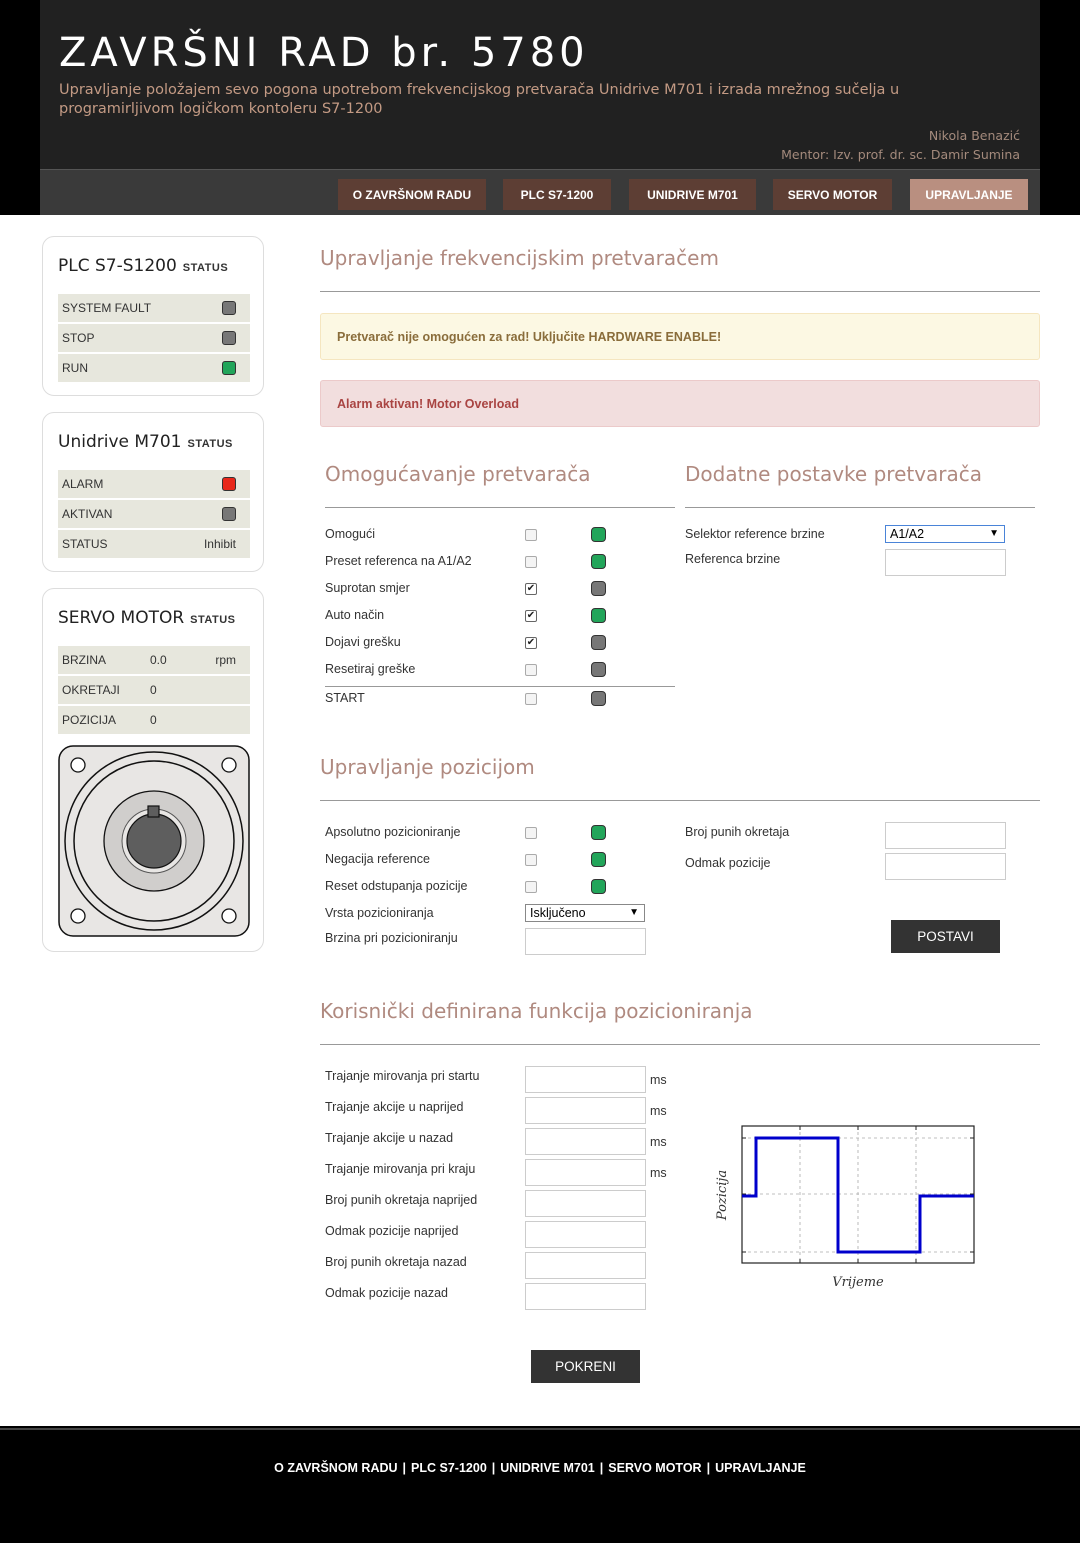 The image size is (1080, 1543). I want to click on pokreni-button: POKRENI, so click(585, 1366).